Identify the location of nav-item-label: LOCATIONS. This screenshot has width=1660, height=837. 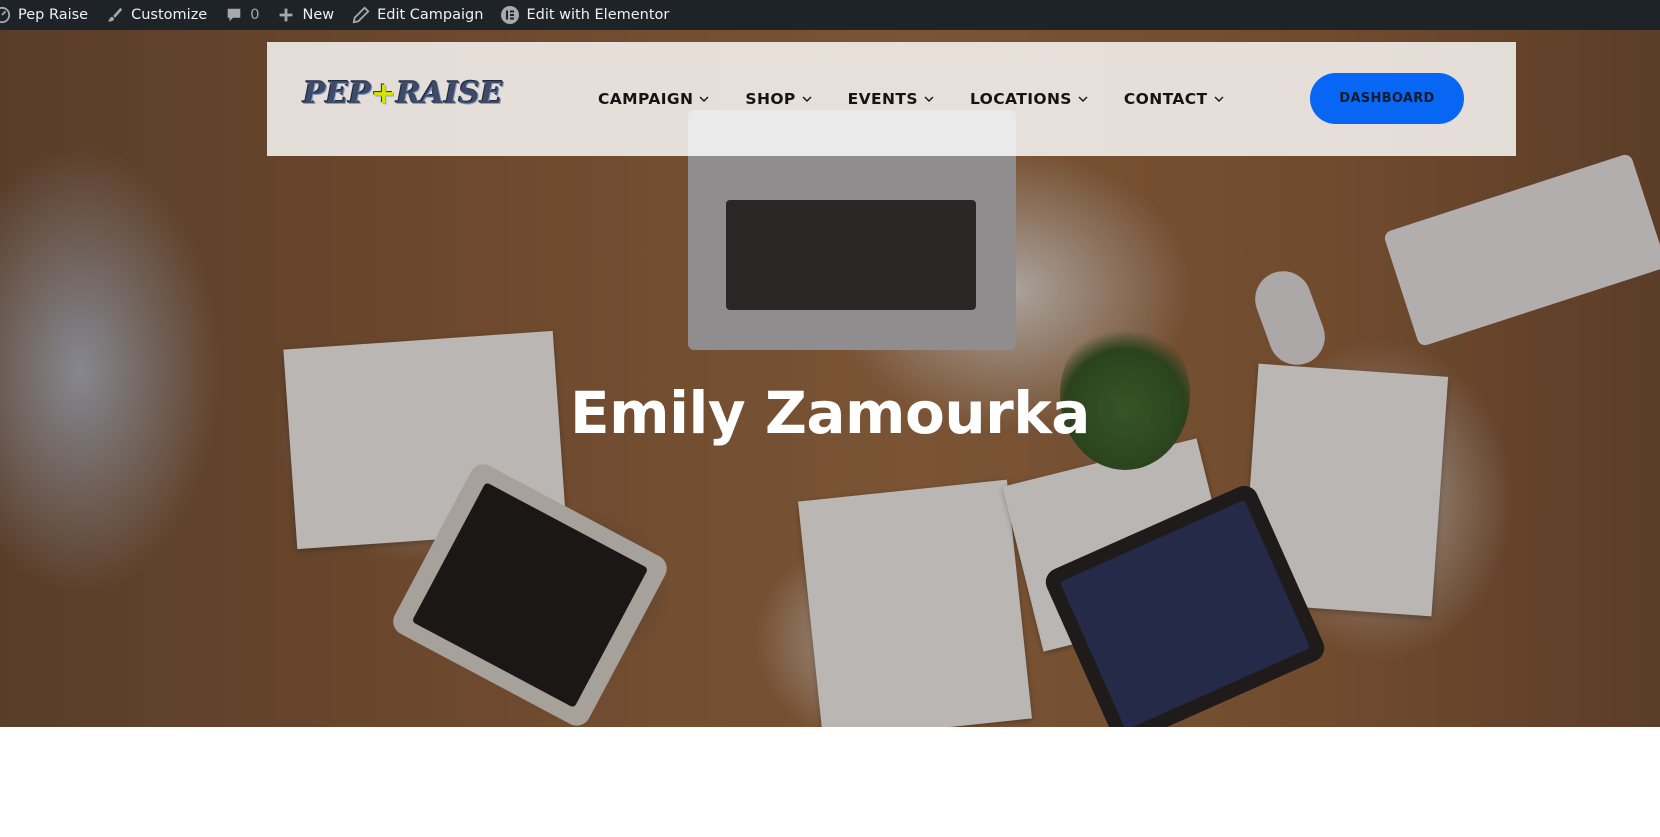
(1020, 99).